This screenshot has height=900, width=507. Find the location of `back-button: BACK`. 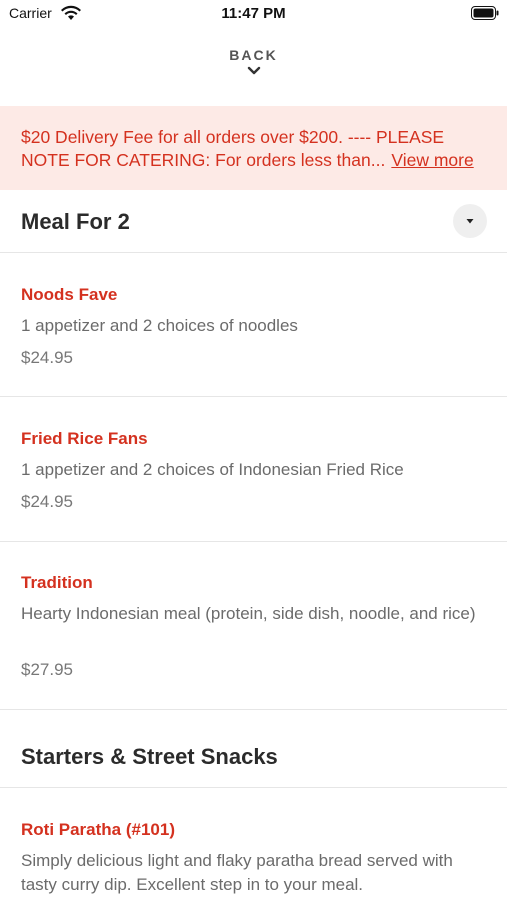

back-button: BACK is located at coordinates (253, 62).